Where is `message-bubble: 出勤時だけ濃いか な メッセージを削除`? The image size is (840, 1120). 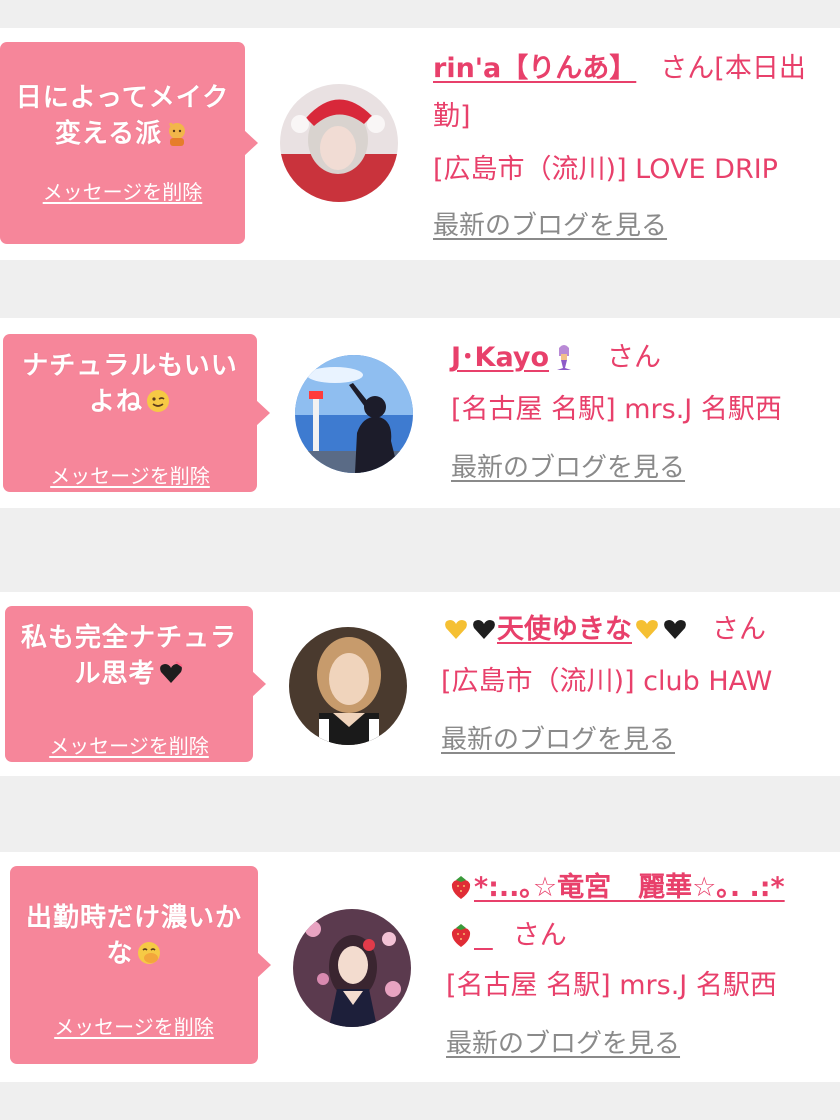
message-bubble: 出勤時だけ濃いか な メッセージを削除 is located at coordinates (140, 965).